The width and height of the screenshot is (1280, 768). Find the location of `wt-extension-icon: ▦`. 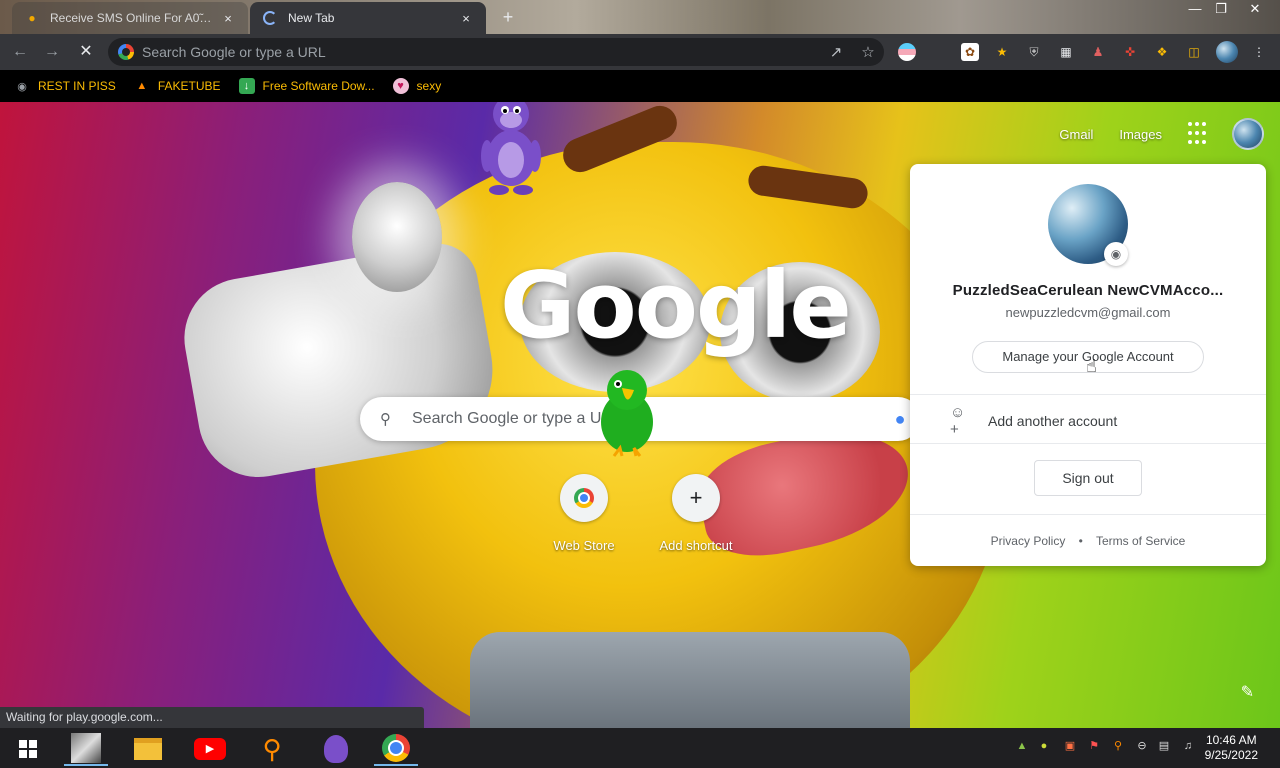

wt-extension-icon: ▦ is located at coordinates (1066, 52).